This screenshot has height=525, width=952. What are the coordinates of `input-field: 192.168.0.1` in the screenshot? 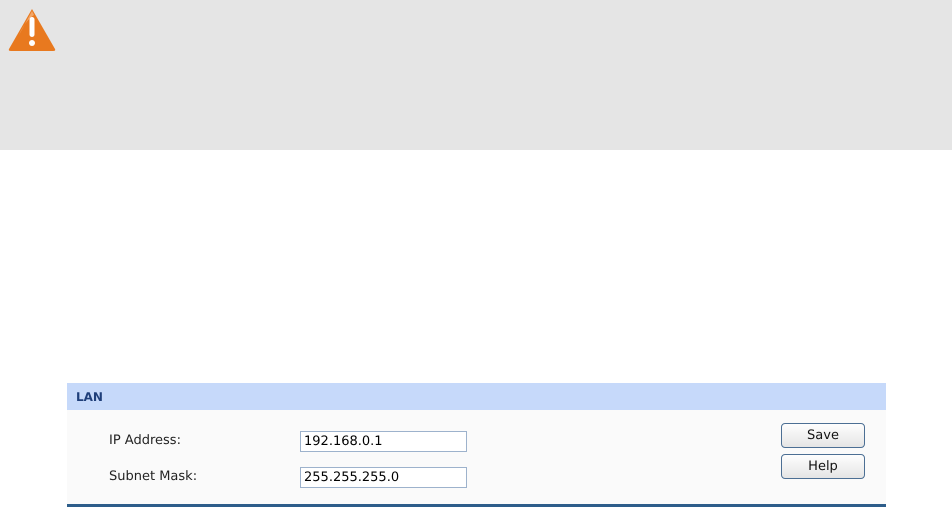 It's located at (383, 441).